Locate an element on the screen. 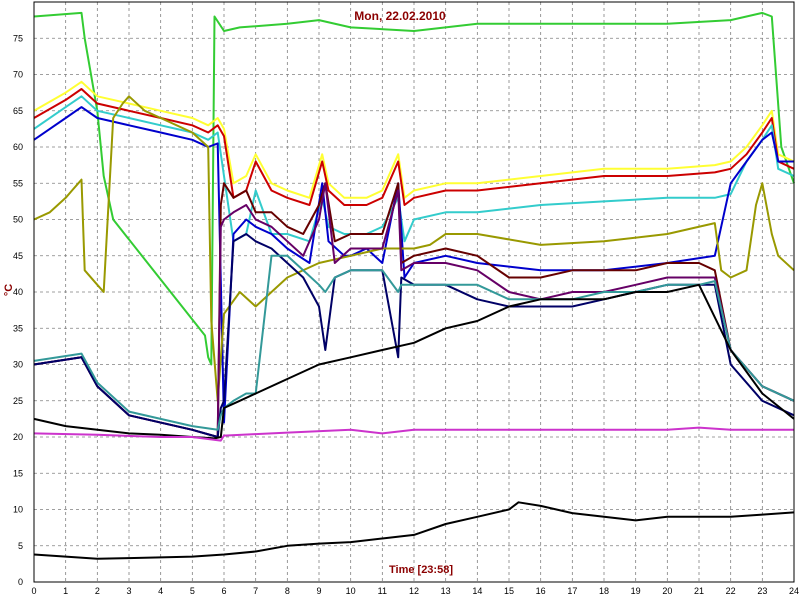  y-tick-label: 30 is located at coordinates (18, 365).